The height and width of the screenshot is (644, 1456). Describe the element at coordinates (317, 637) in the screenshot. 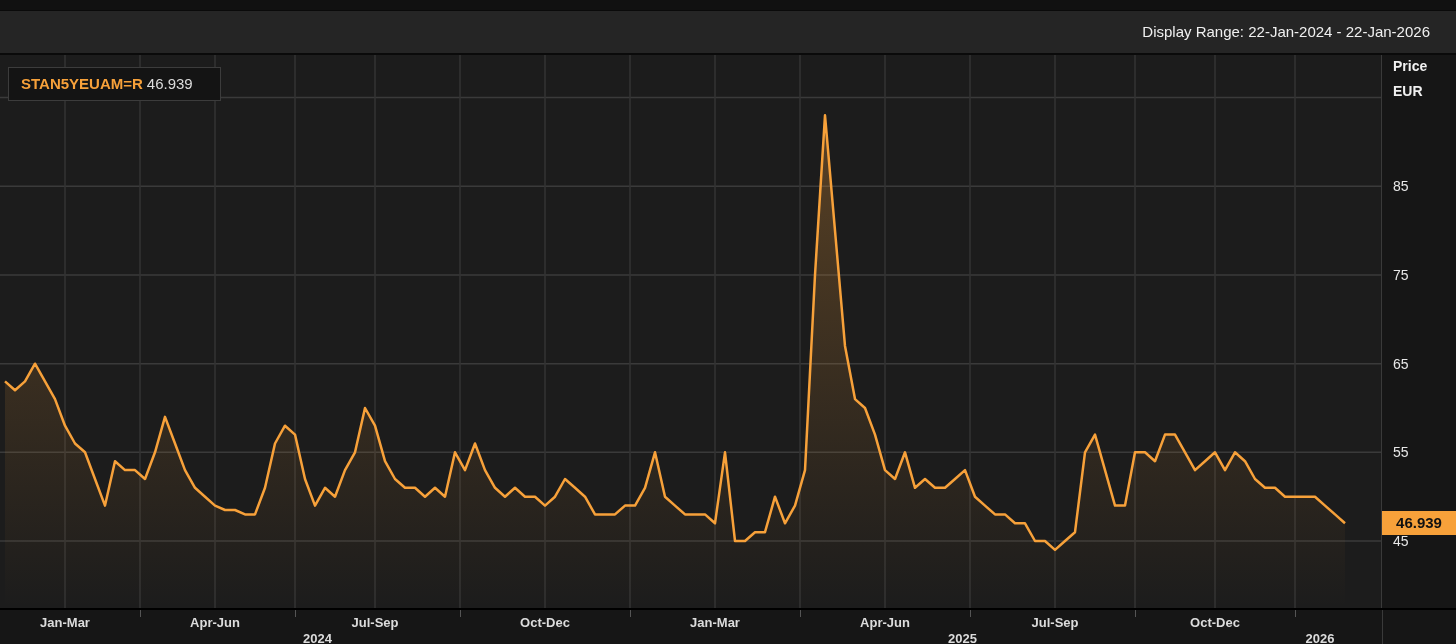

I see `year-label: 2024` at that location.